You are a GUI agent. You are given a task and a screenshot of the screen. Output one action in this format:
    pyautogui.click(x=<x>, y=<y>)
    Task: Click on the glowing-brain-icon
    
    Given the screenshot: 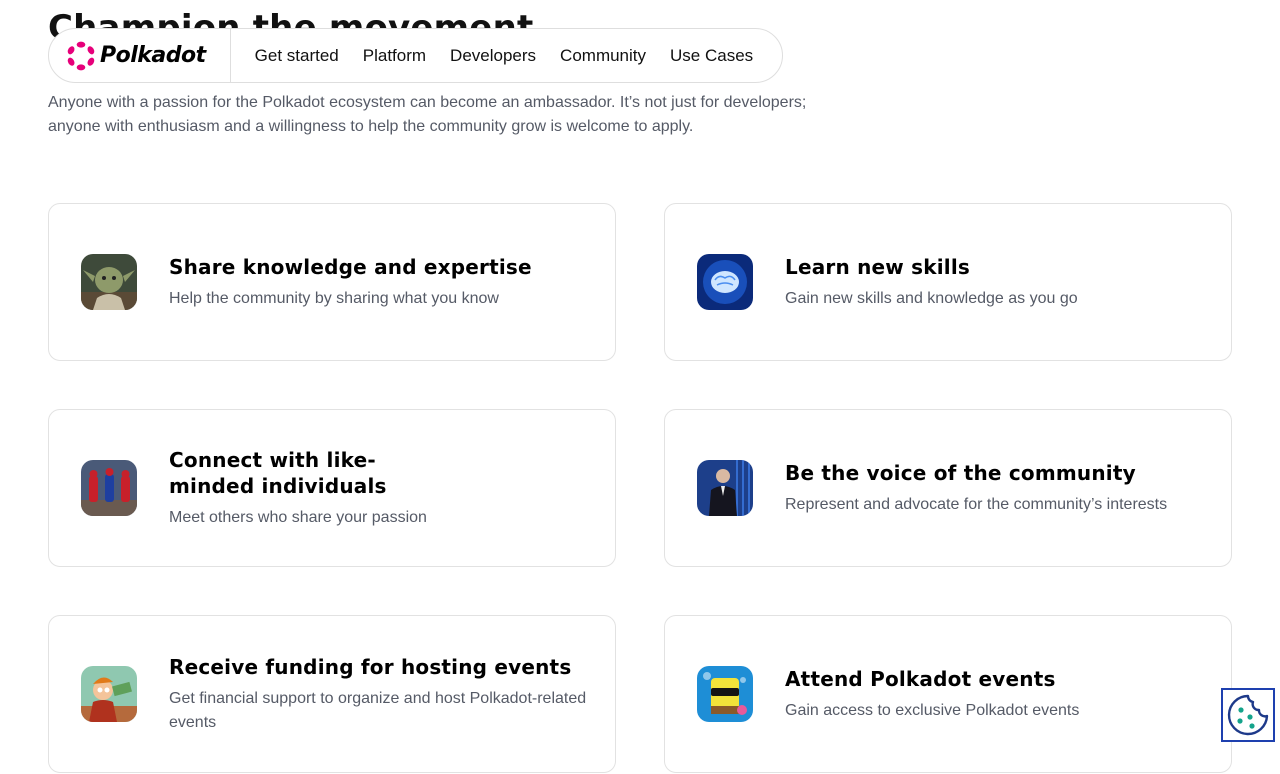 What is the action you would take?
    pyautogui.click(x=725, y=282)
    